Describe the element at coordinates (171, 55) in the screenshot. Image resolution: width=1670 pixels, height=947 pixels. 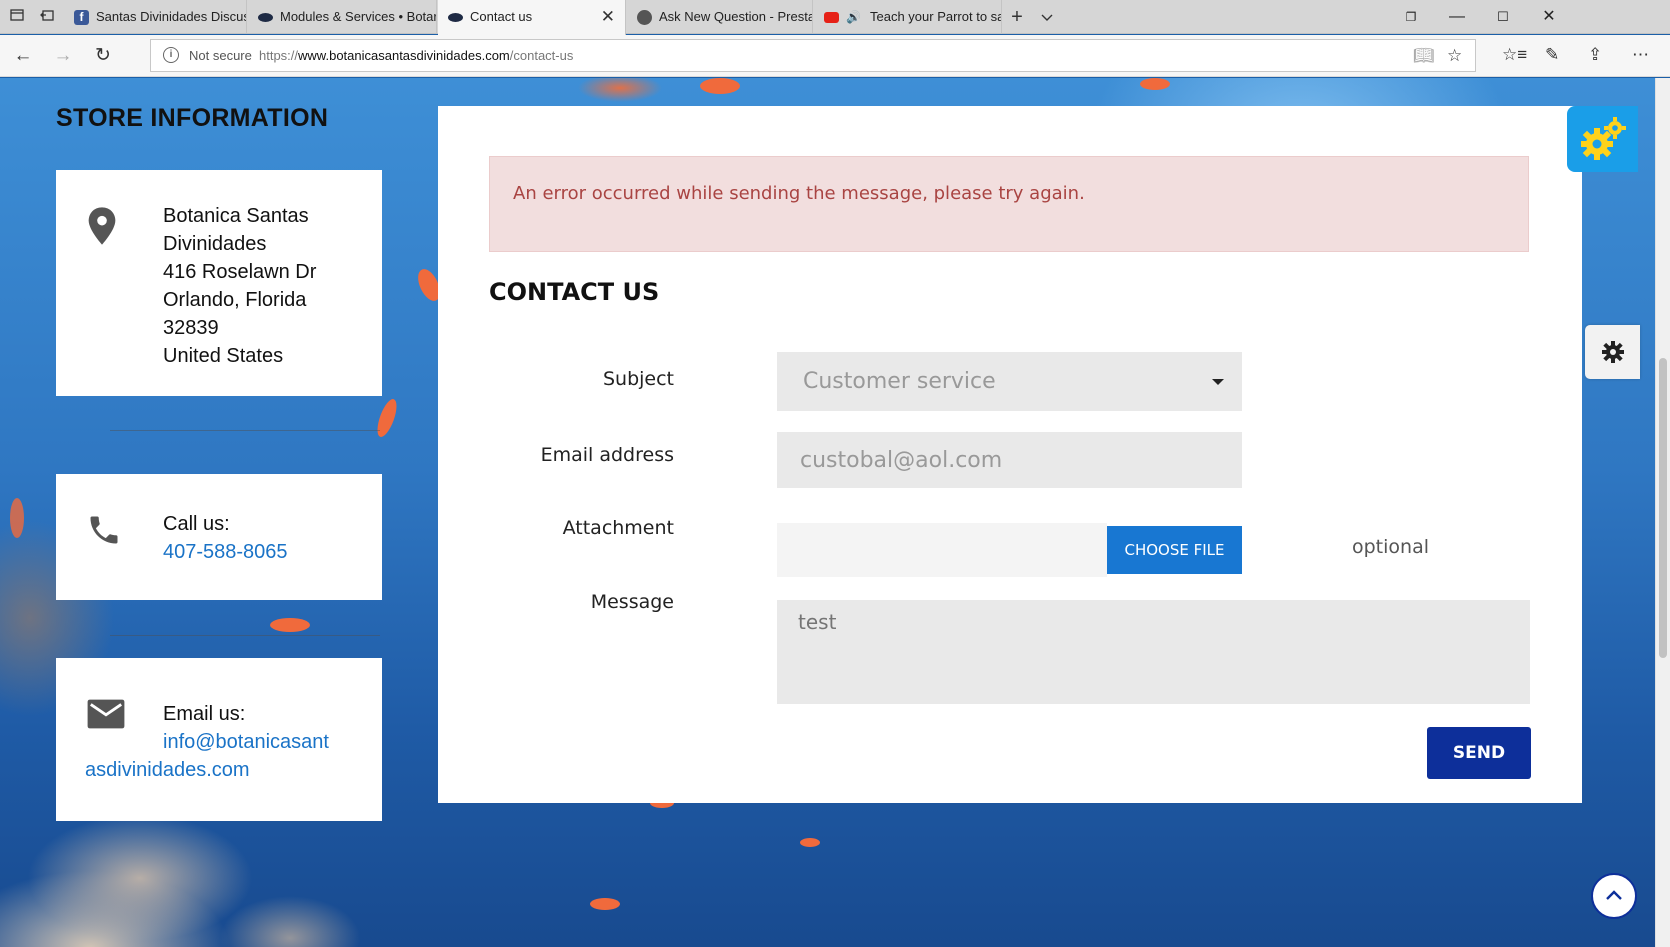
I see `info-icon: i` at that location.